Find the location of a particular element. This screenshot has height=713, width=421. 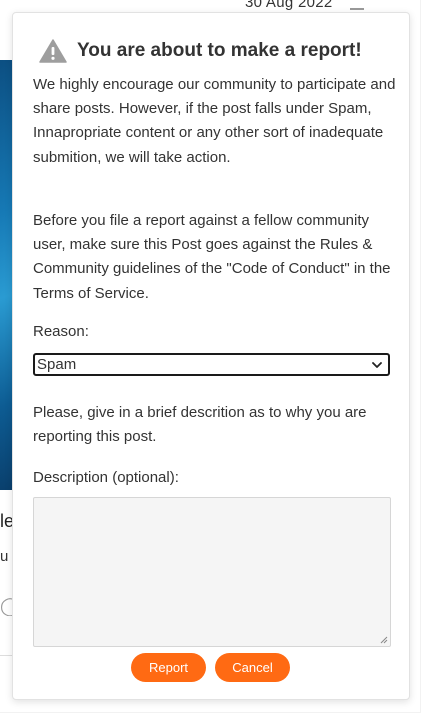

cancel-button: Cancel is located at coordinates (252, 667).